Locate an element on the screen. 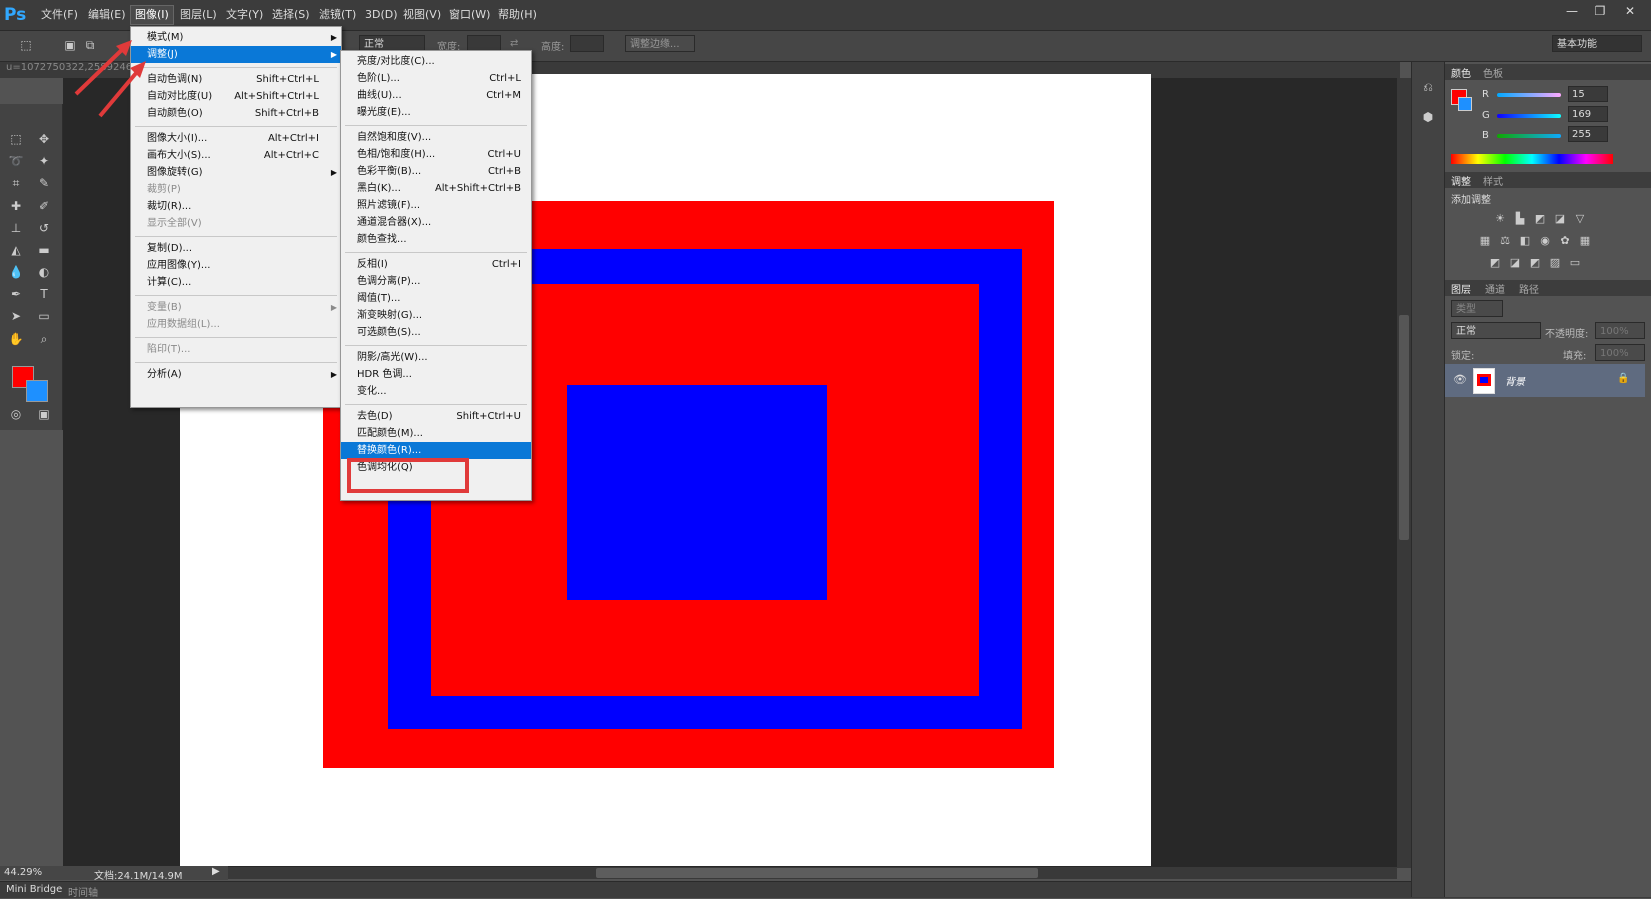 This screenshot has width=1651, height=899. layer-row-background: 👁 背景 🔒 is located at coordinates (1545, 380).